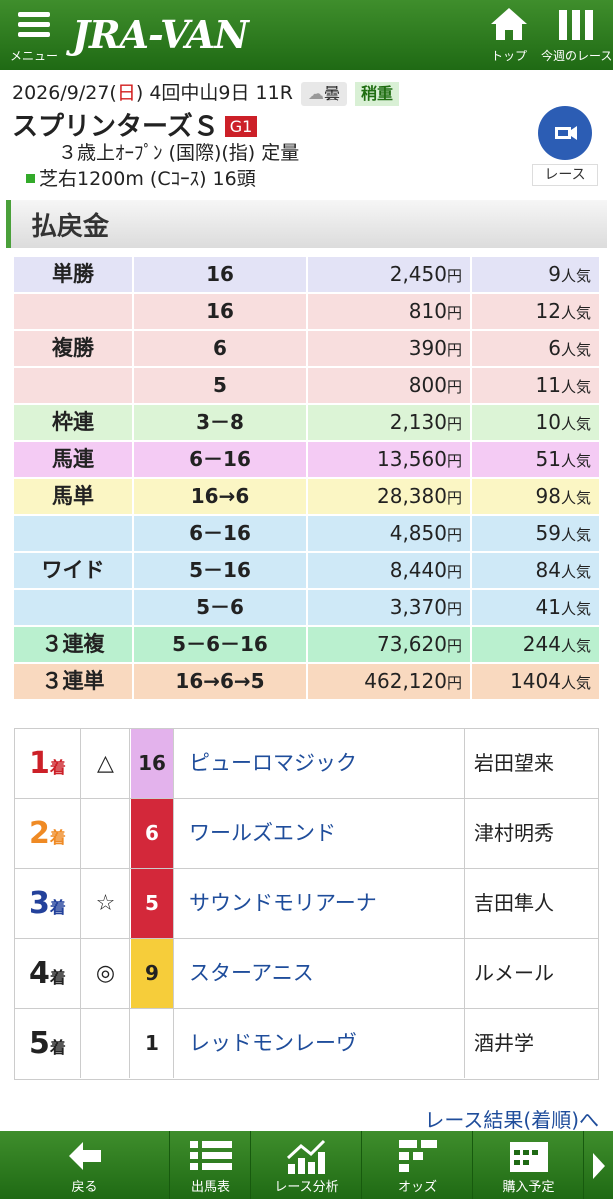  I want to click on week-label: 今週のレース, so click(577, 56).